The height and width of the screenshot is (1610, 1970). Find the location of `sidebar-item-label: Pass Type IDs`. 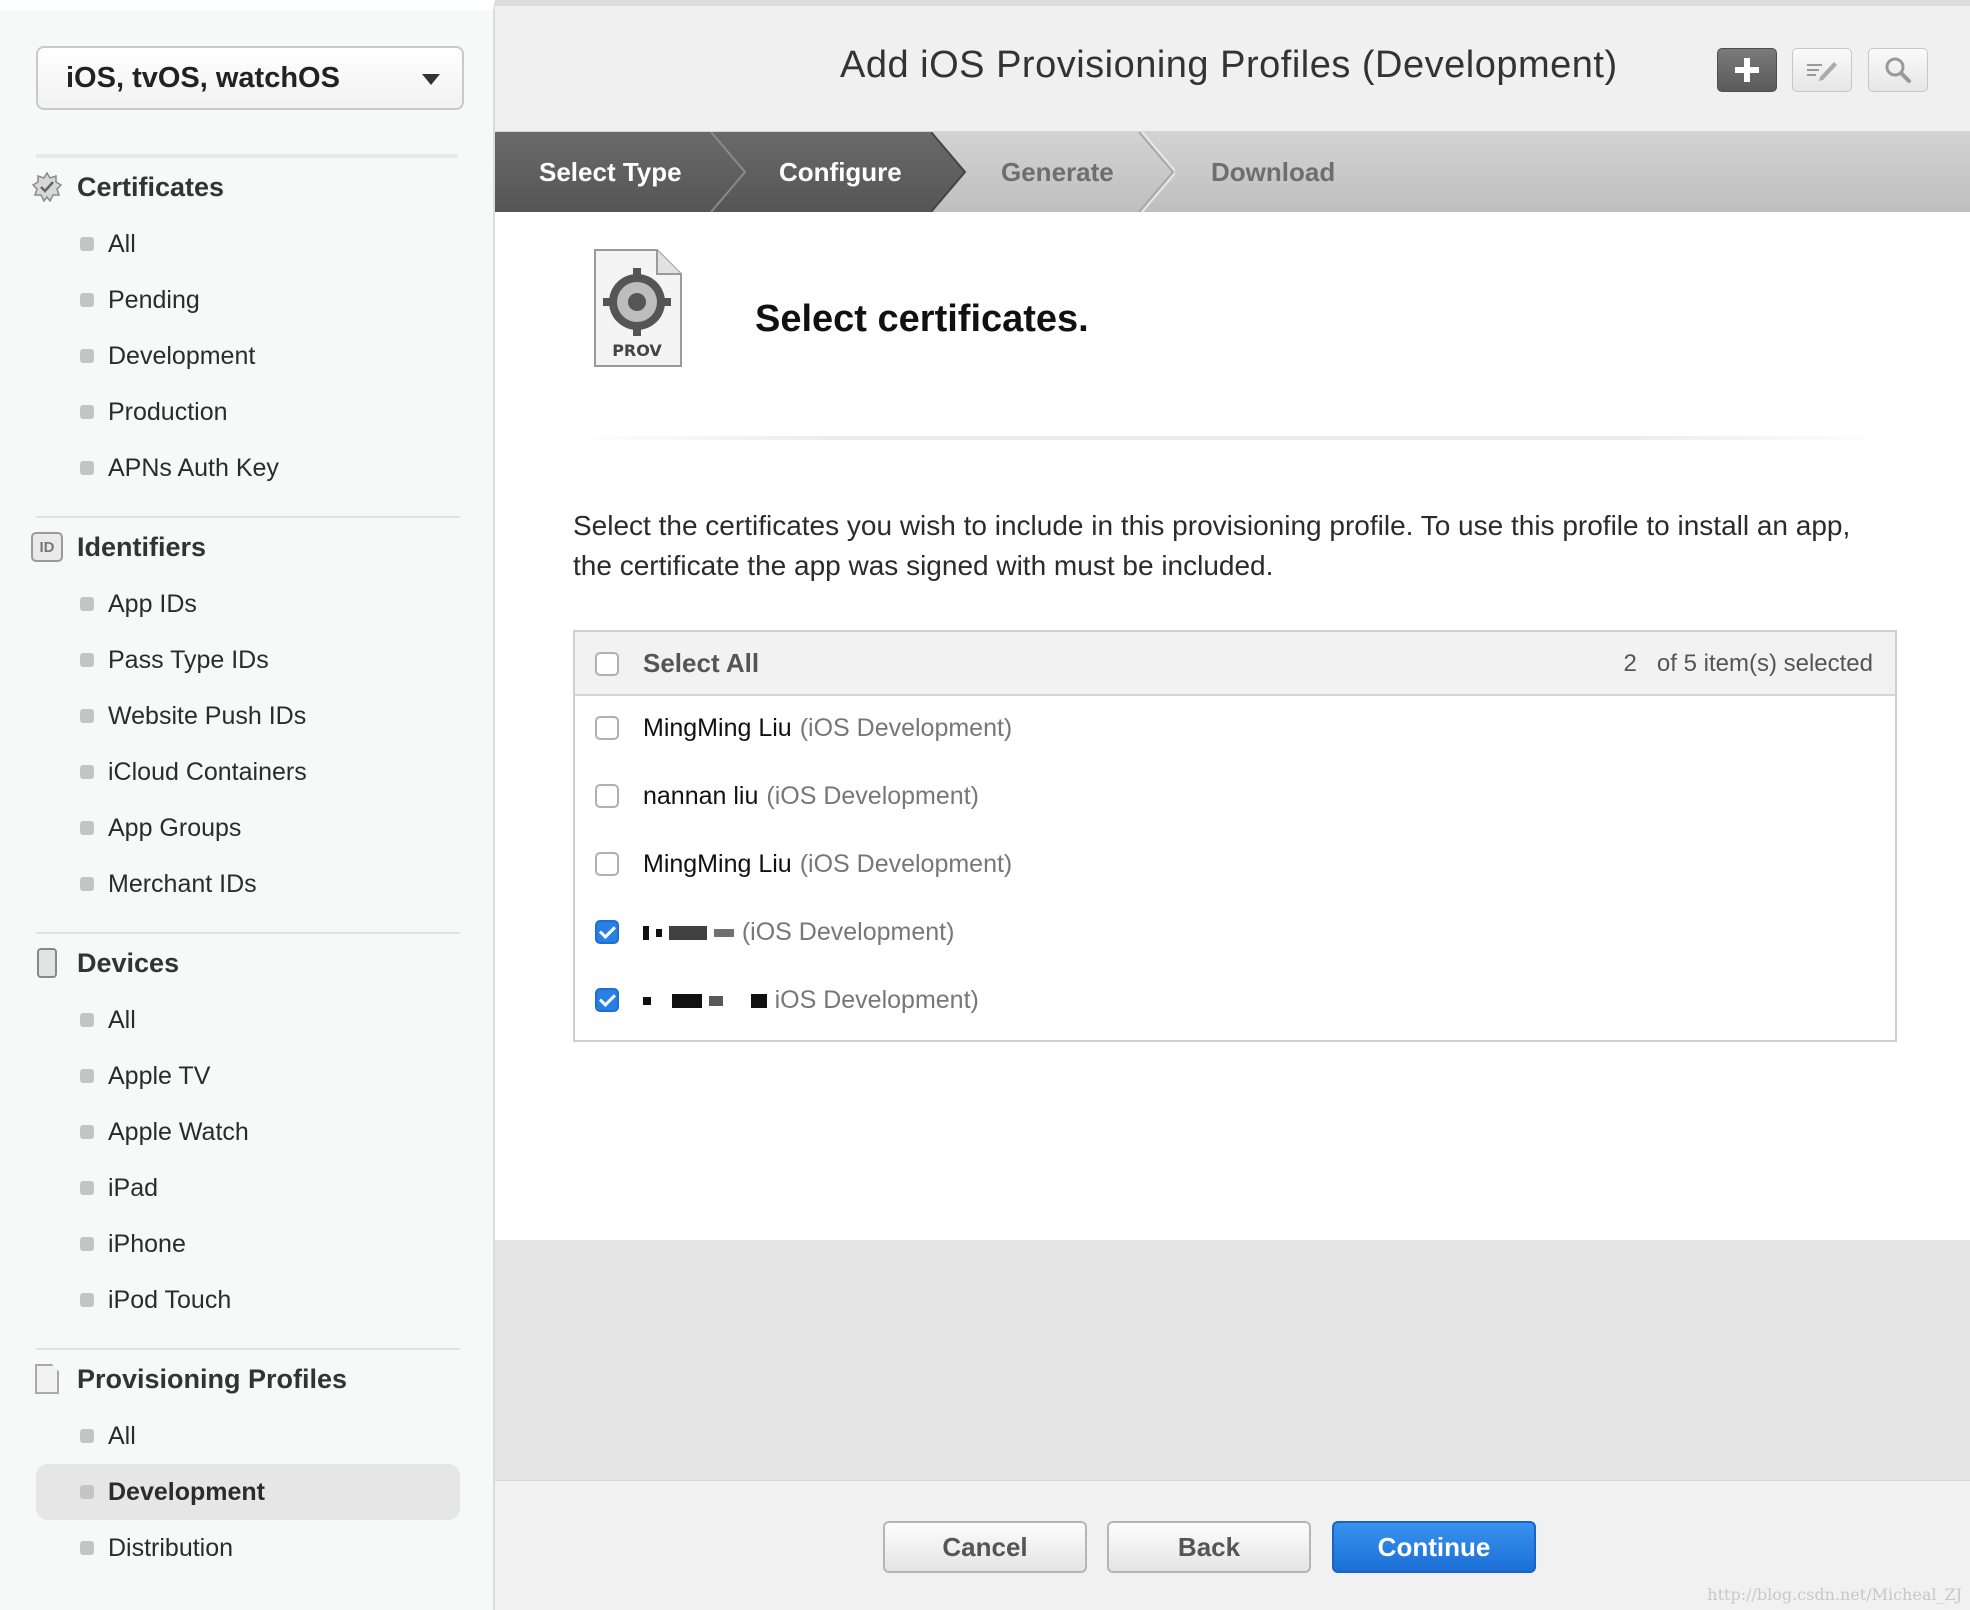

sidebar-item-label: Pass Type IDs is located at coordinates (188, 659).